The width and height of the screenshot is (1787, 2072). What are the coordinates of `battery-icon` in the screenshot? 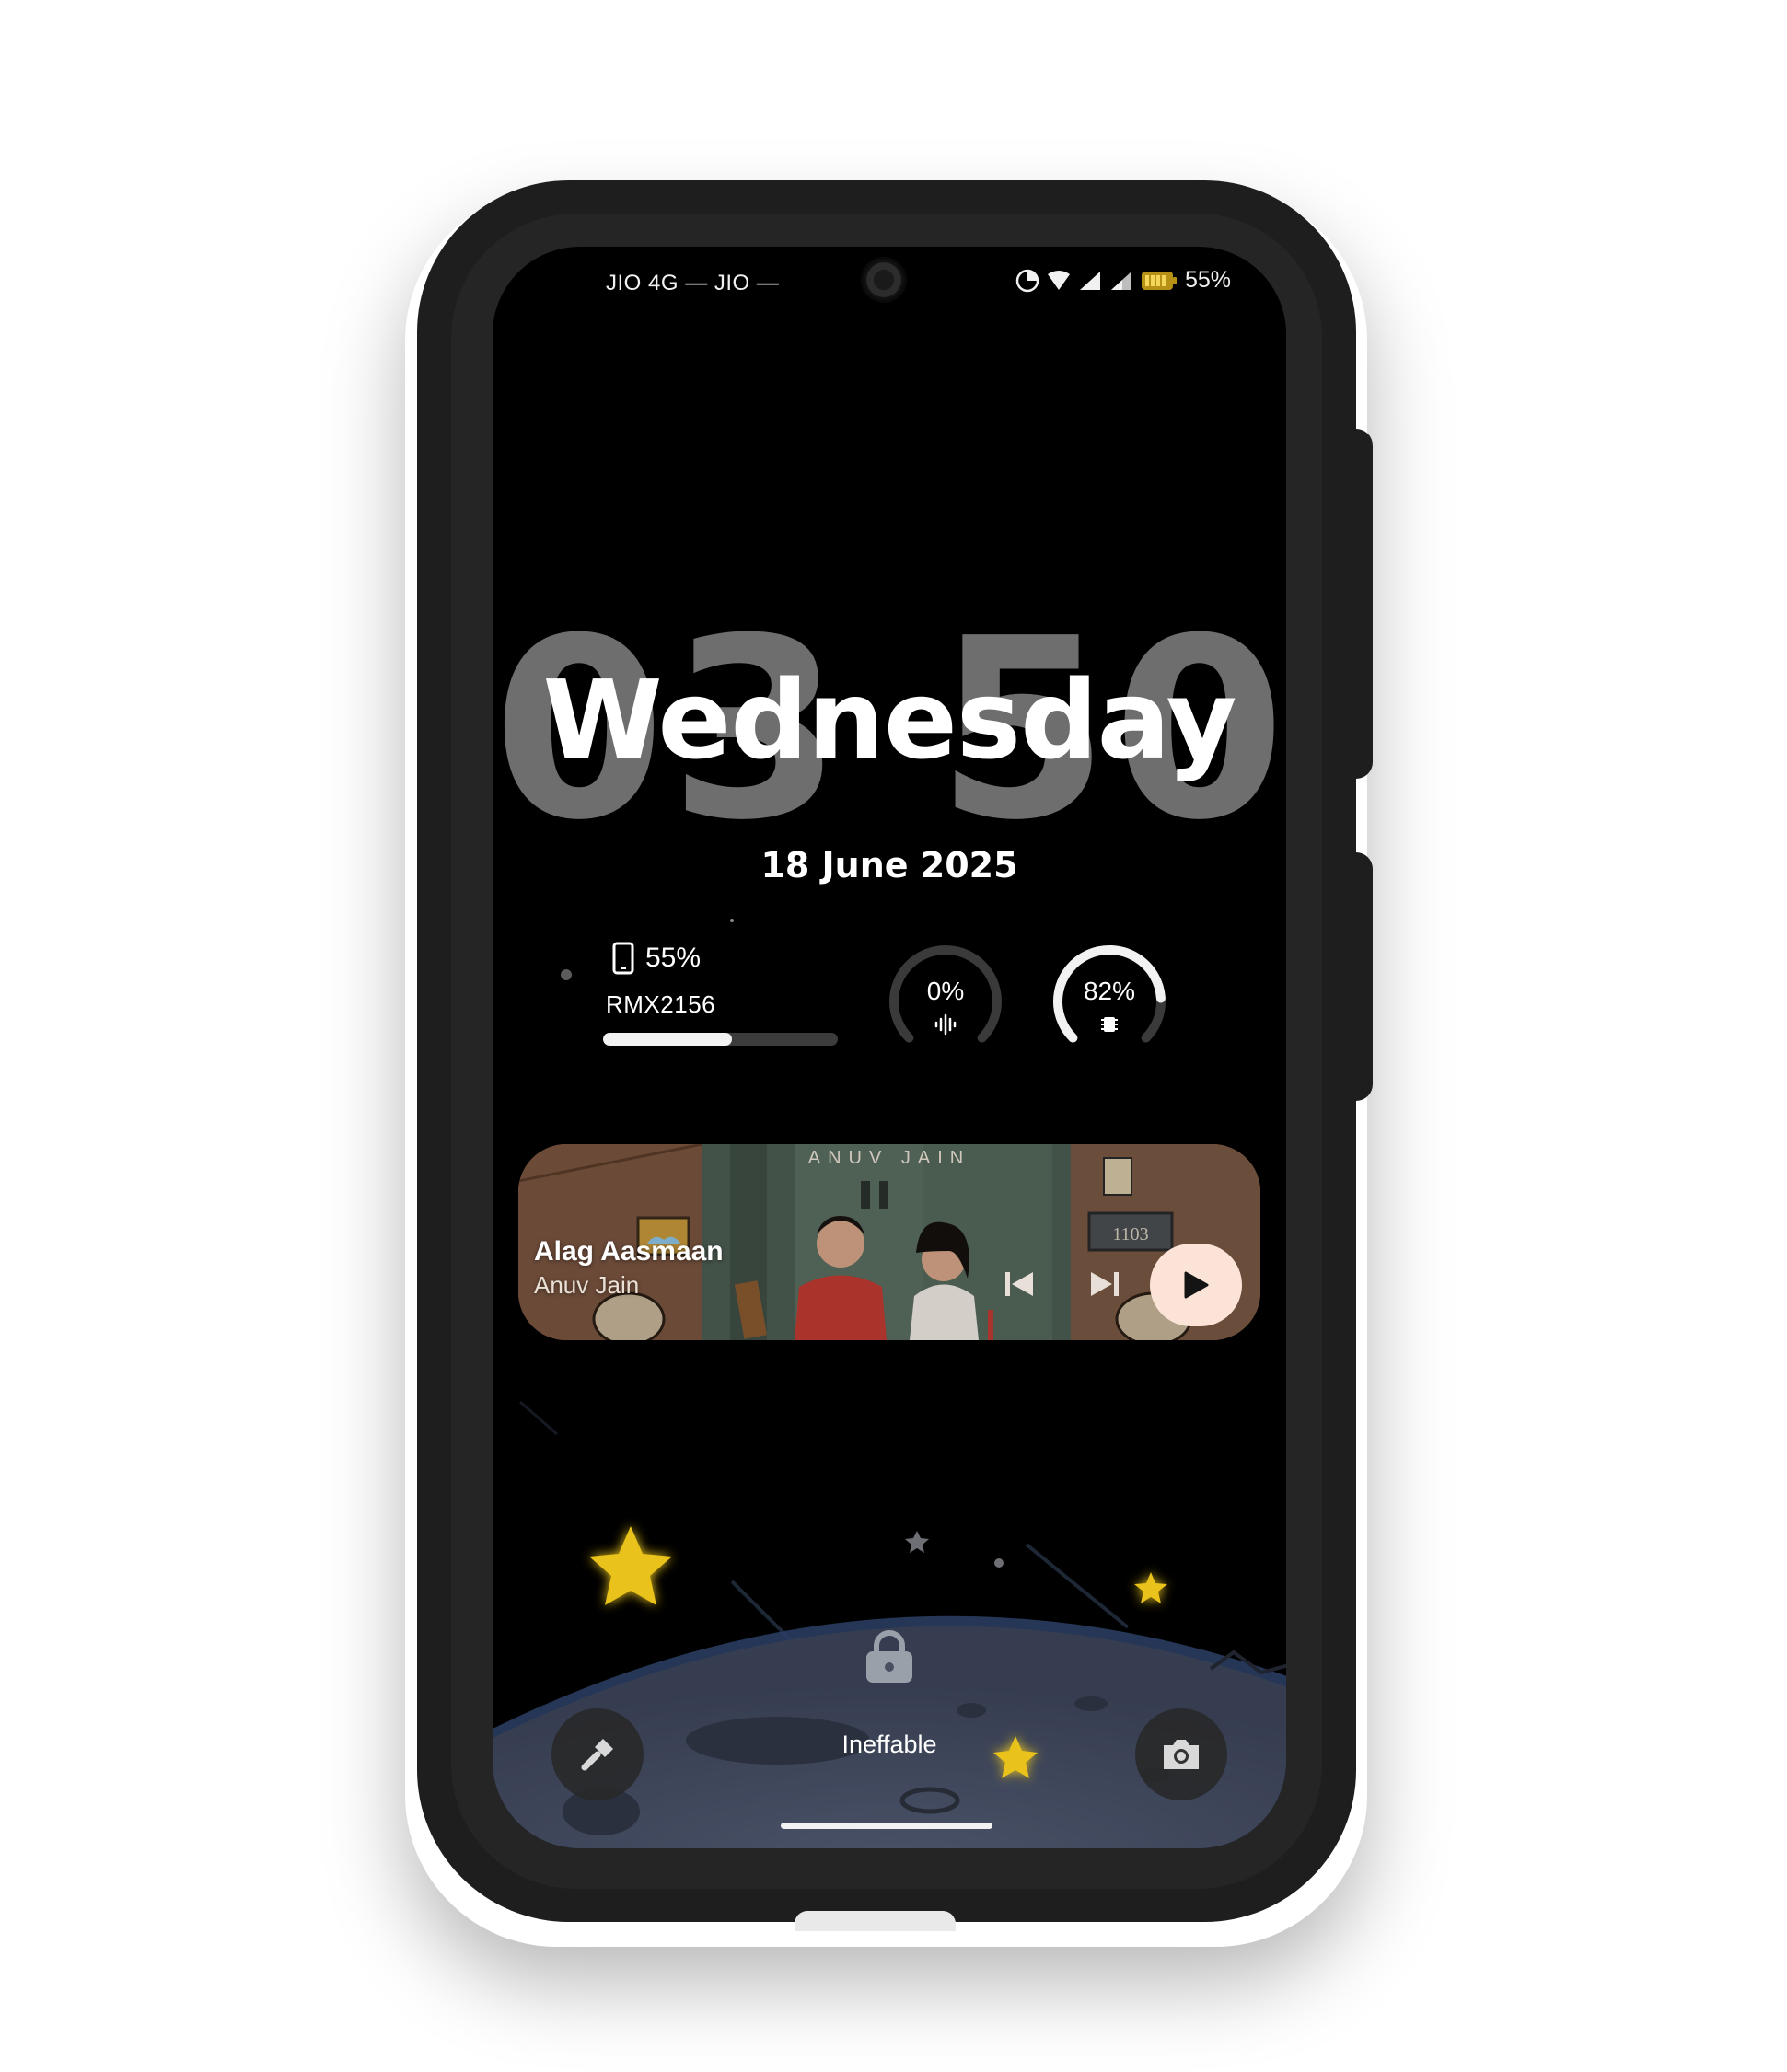 It's located at (1159, 281).